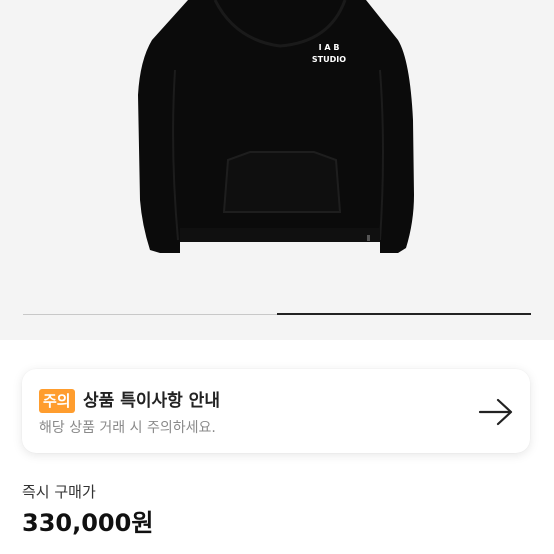 The width and height of the screenshot is (554, 554). Describe the element at coordinates (404, 314) in the screenshot. I see `gallery-progress-fill` at that location.